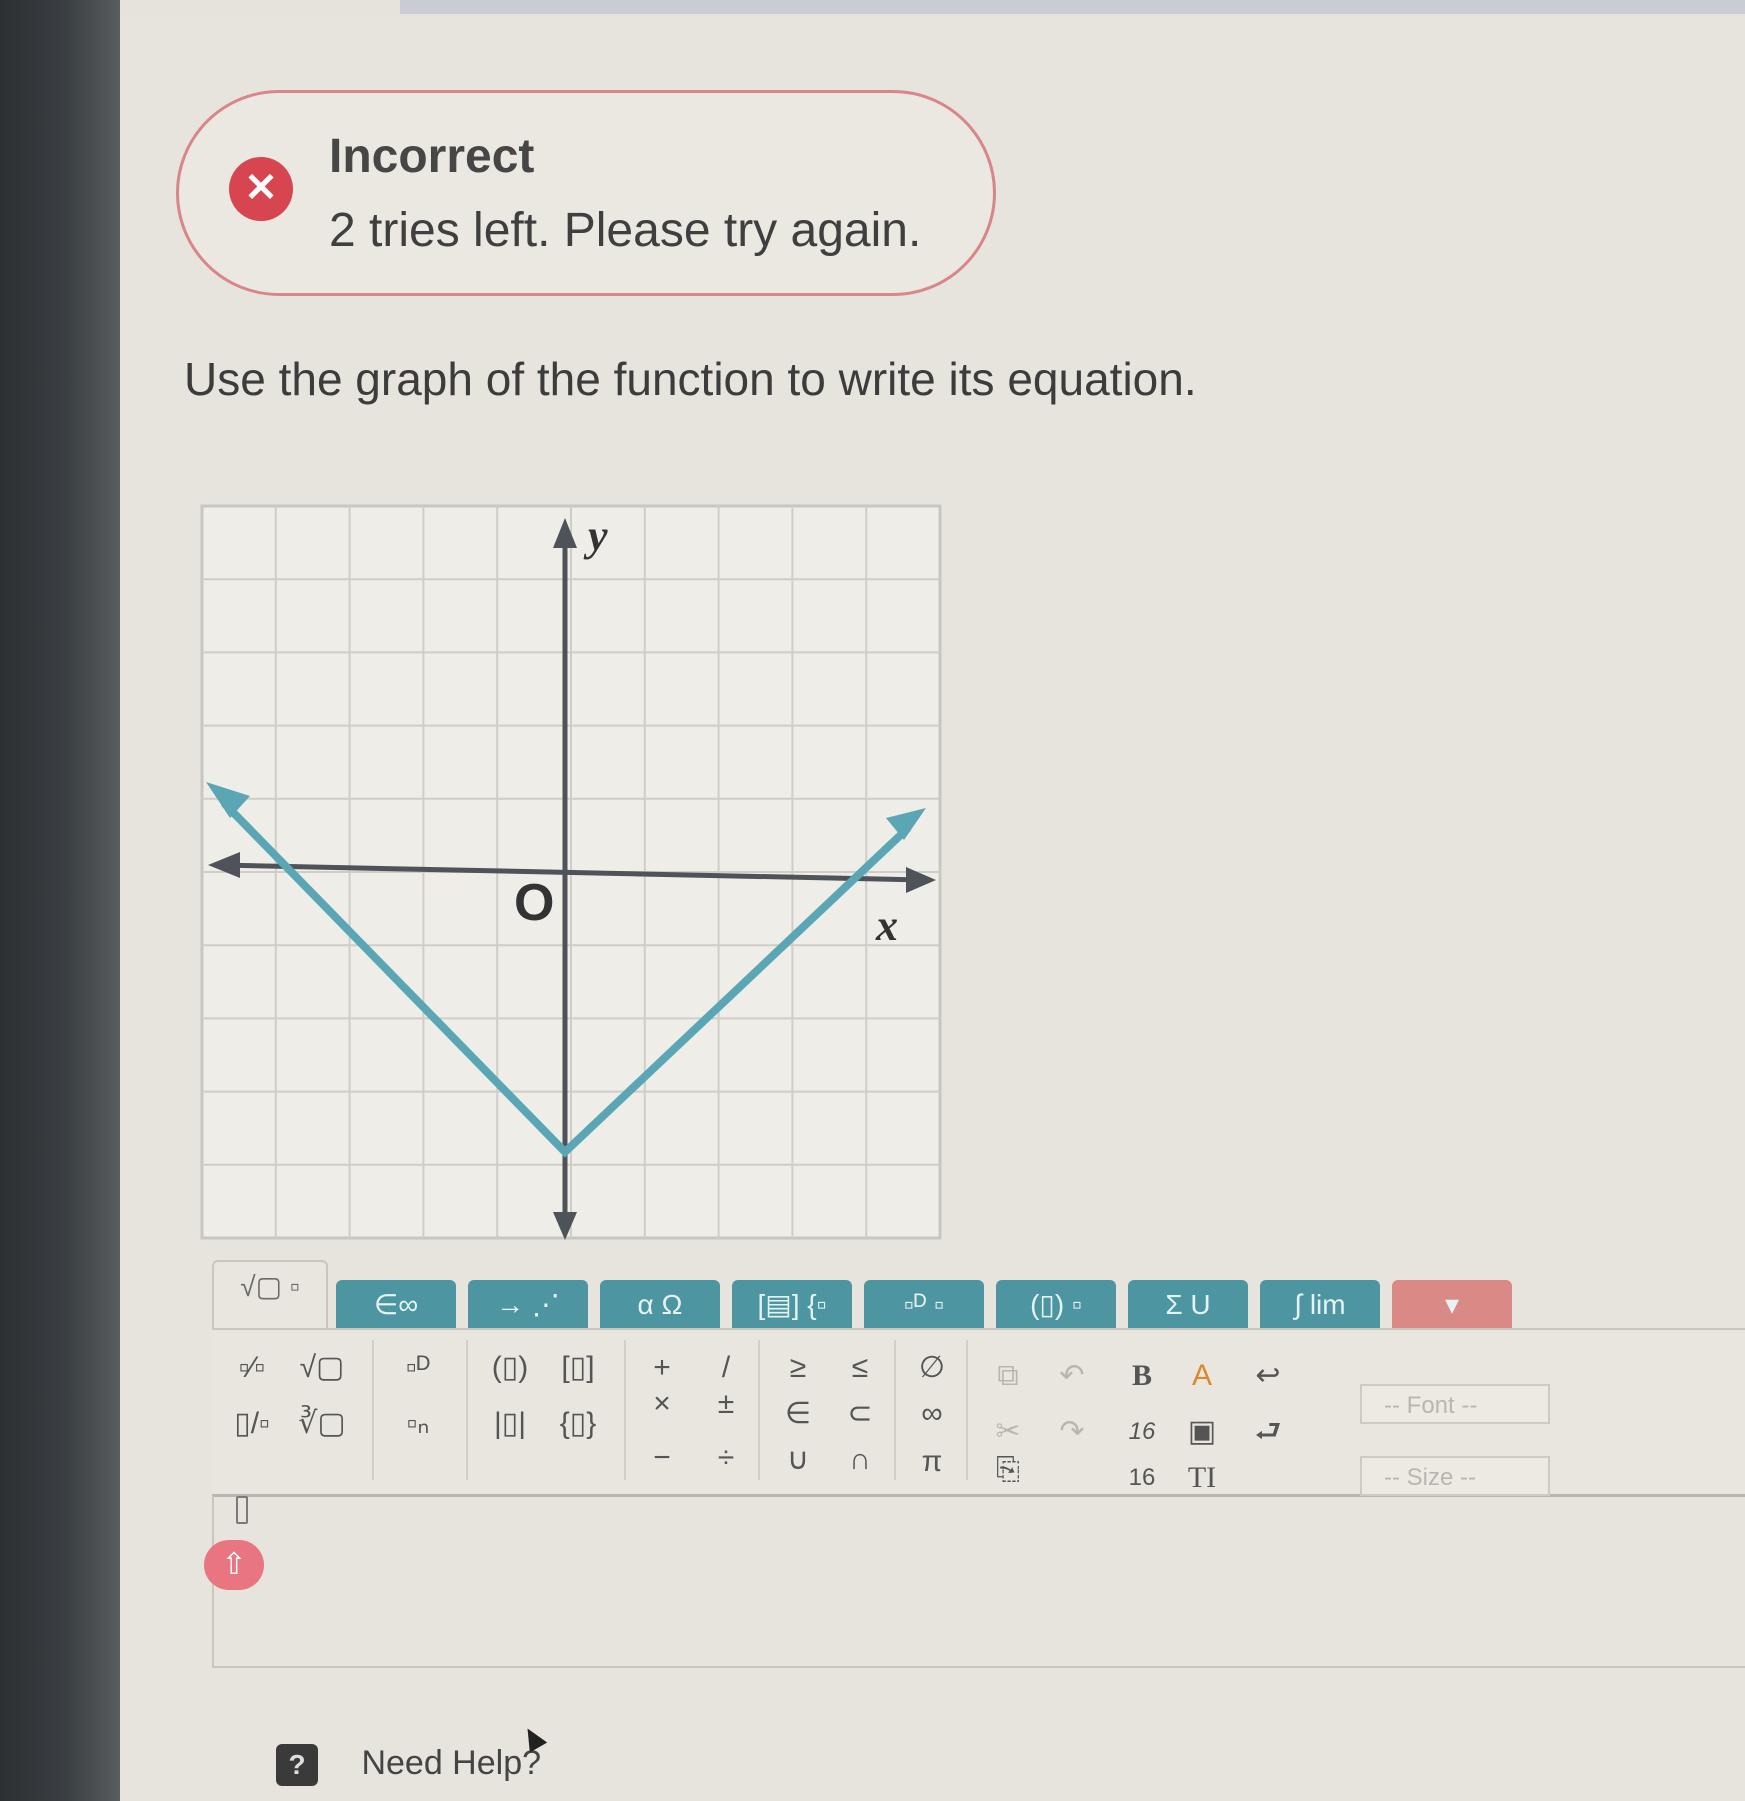 This screenshot has height=1801, width=1745. Describe the element at coordinates (924, 1305) in the screenshot. I see `tab-exponents: ▫ᴰ ▫` at that location.